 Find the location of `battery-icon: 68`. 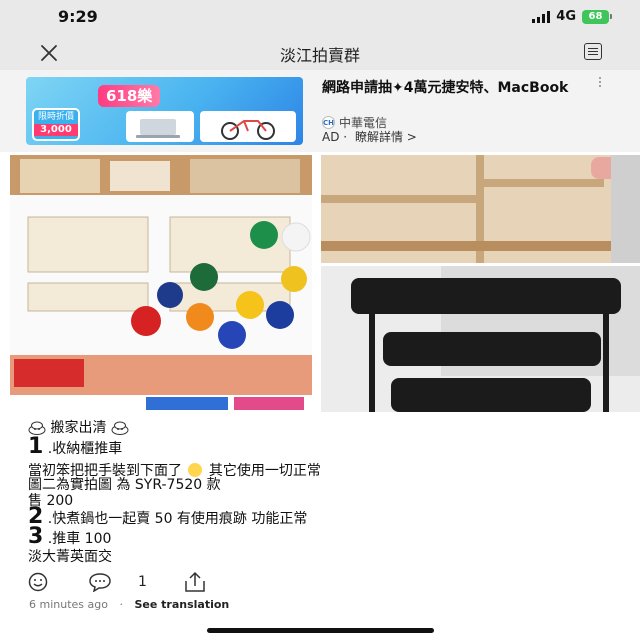

battery-icon: 68 is located at coordinates (597, 16).